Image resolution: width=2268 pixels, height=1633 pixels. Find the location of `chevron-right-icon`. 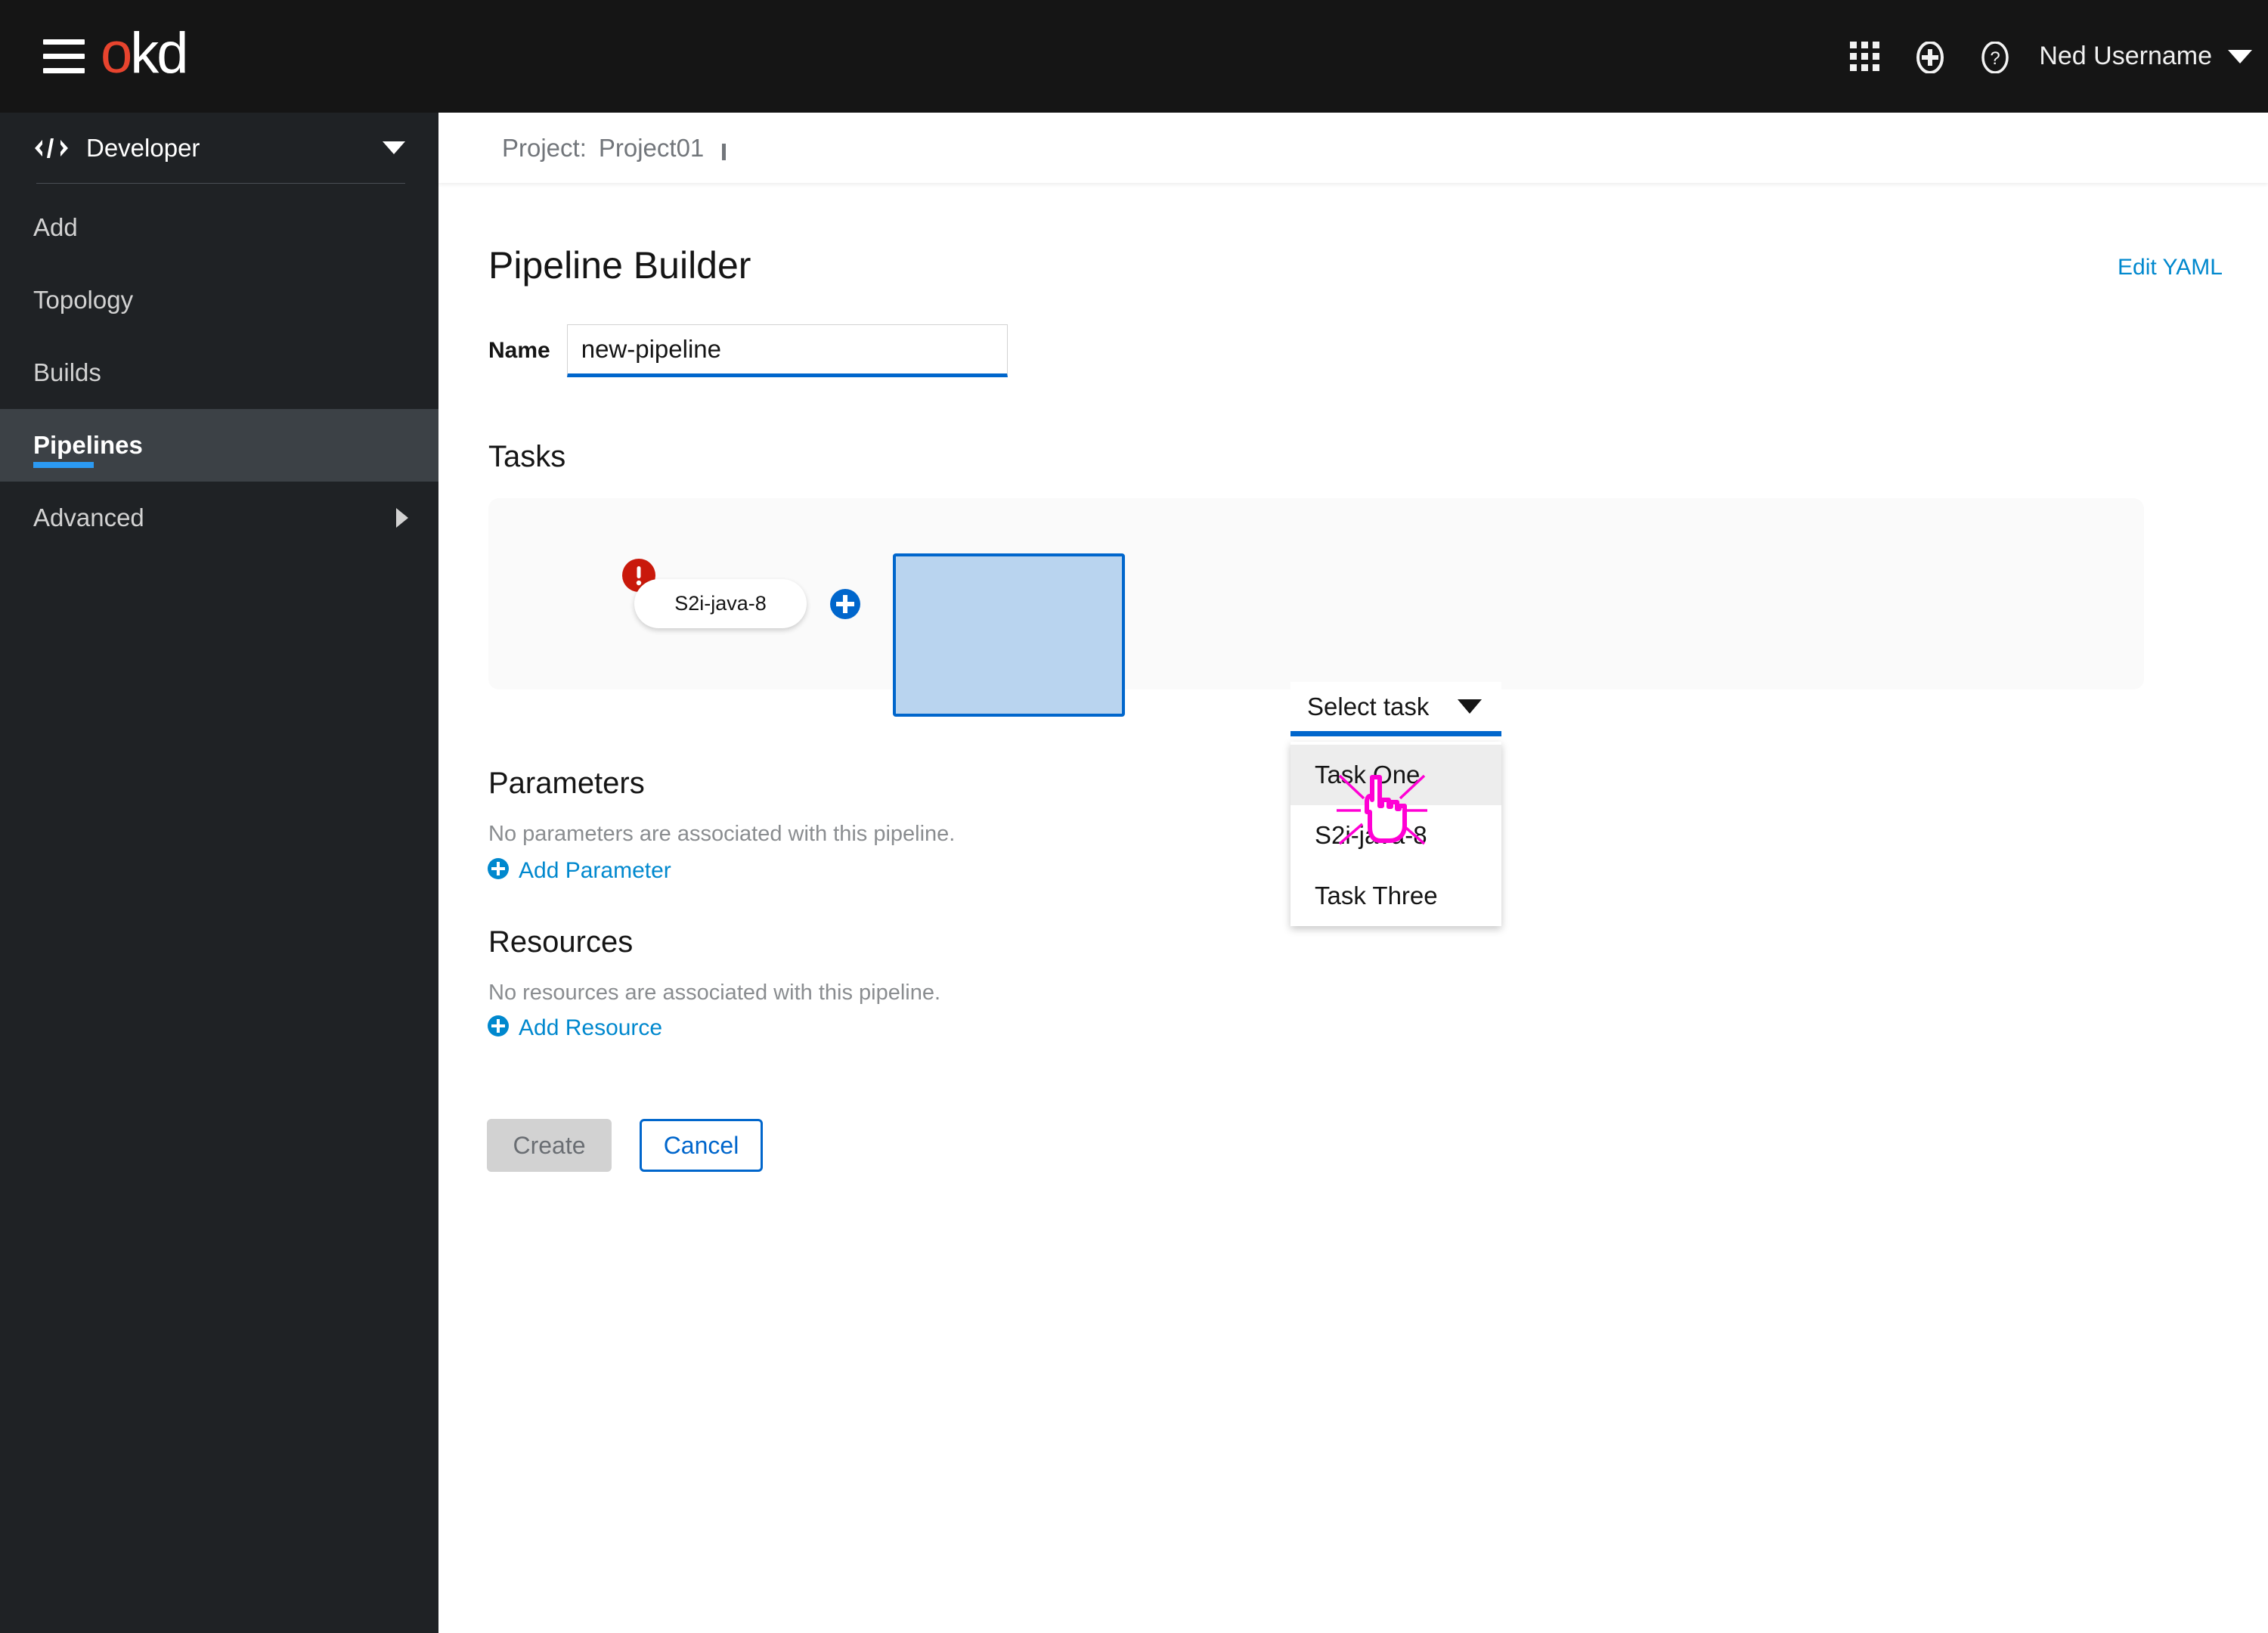

chevron-right-icon is located at coordinates (402, 518).